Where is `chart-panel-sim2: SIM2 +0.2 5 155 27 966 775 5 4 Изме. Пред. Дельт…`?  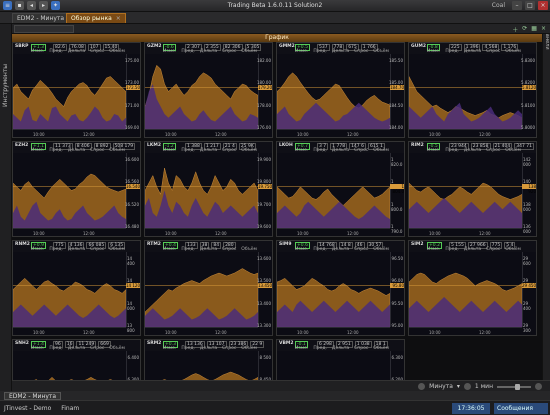 chart-panel-sim2: SIM2 +0.2 5 155 27 966 775 5 4 Изме. Пред. Дельт… is located at coordinates (472, 288).